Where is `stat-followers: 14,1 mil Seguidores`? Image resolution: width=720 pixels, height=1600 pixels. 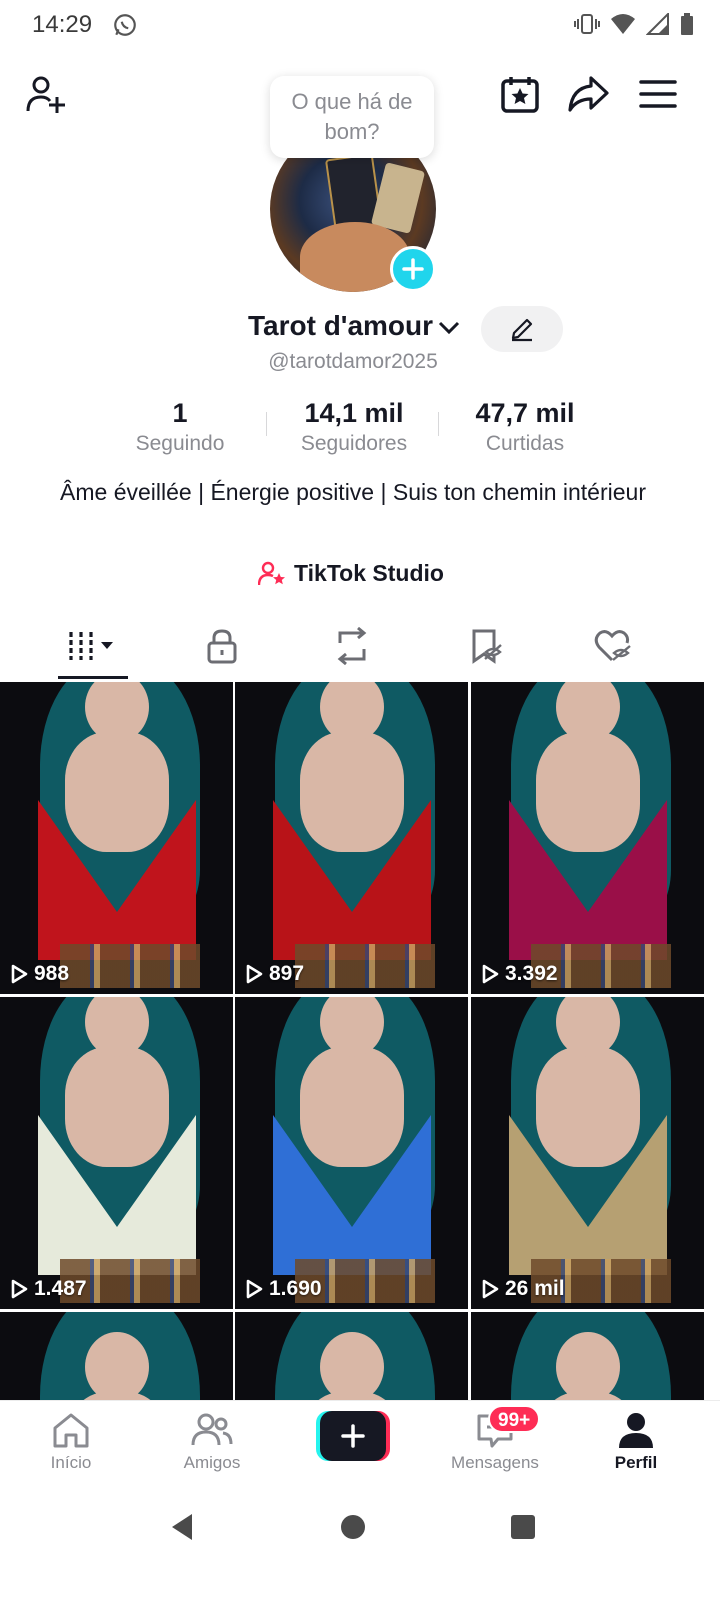
stat-followers: 14,1 mil Seguidores is located at coordinates (354, 427).